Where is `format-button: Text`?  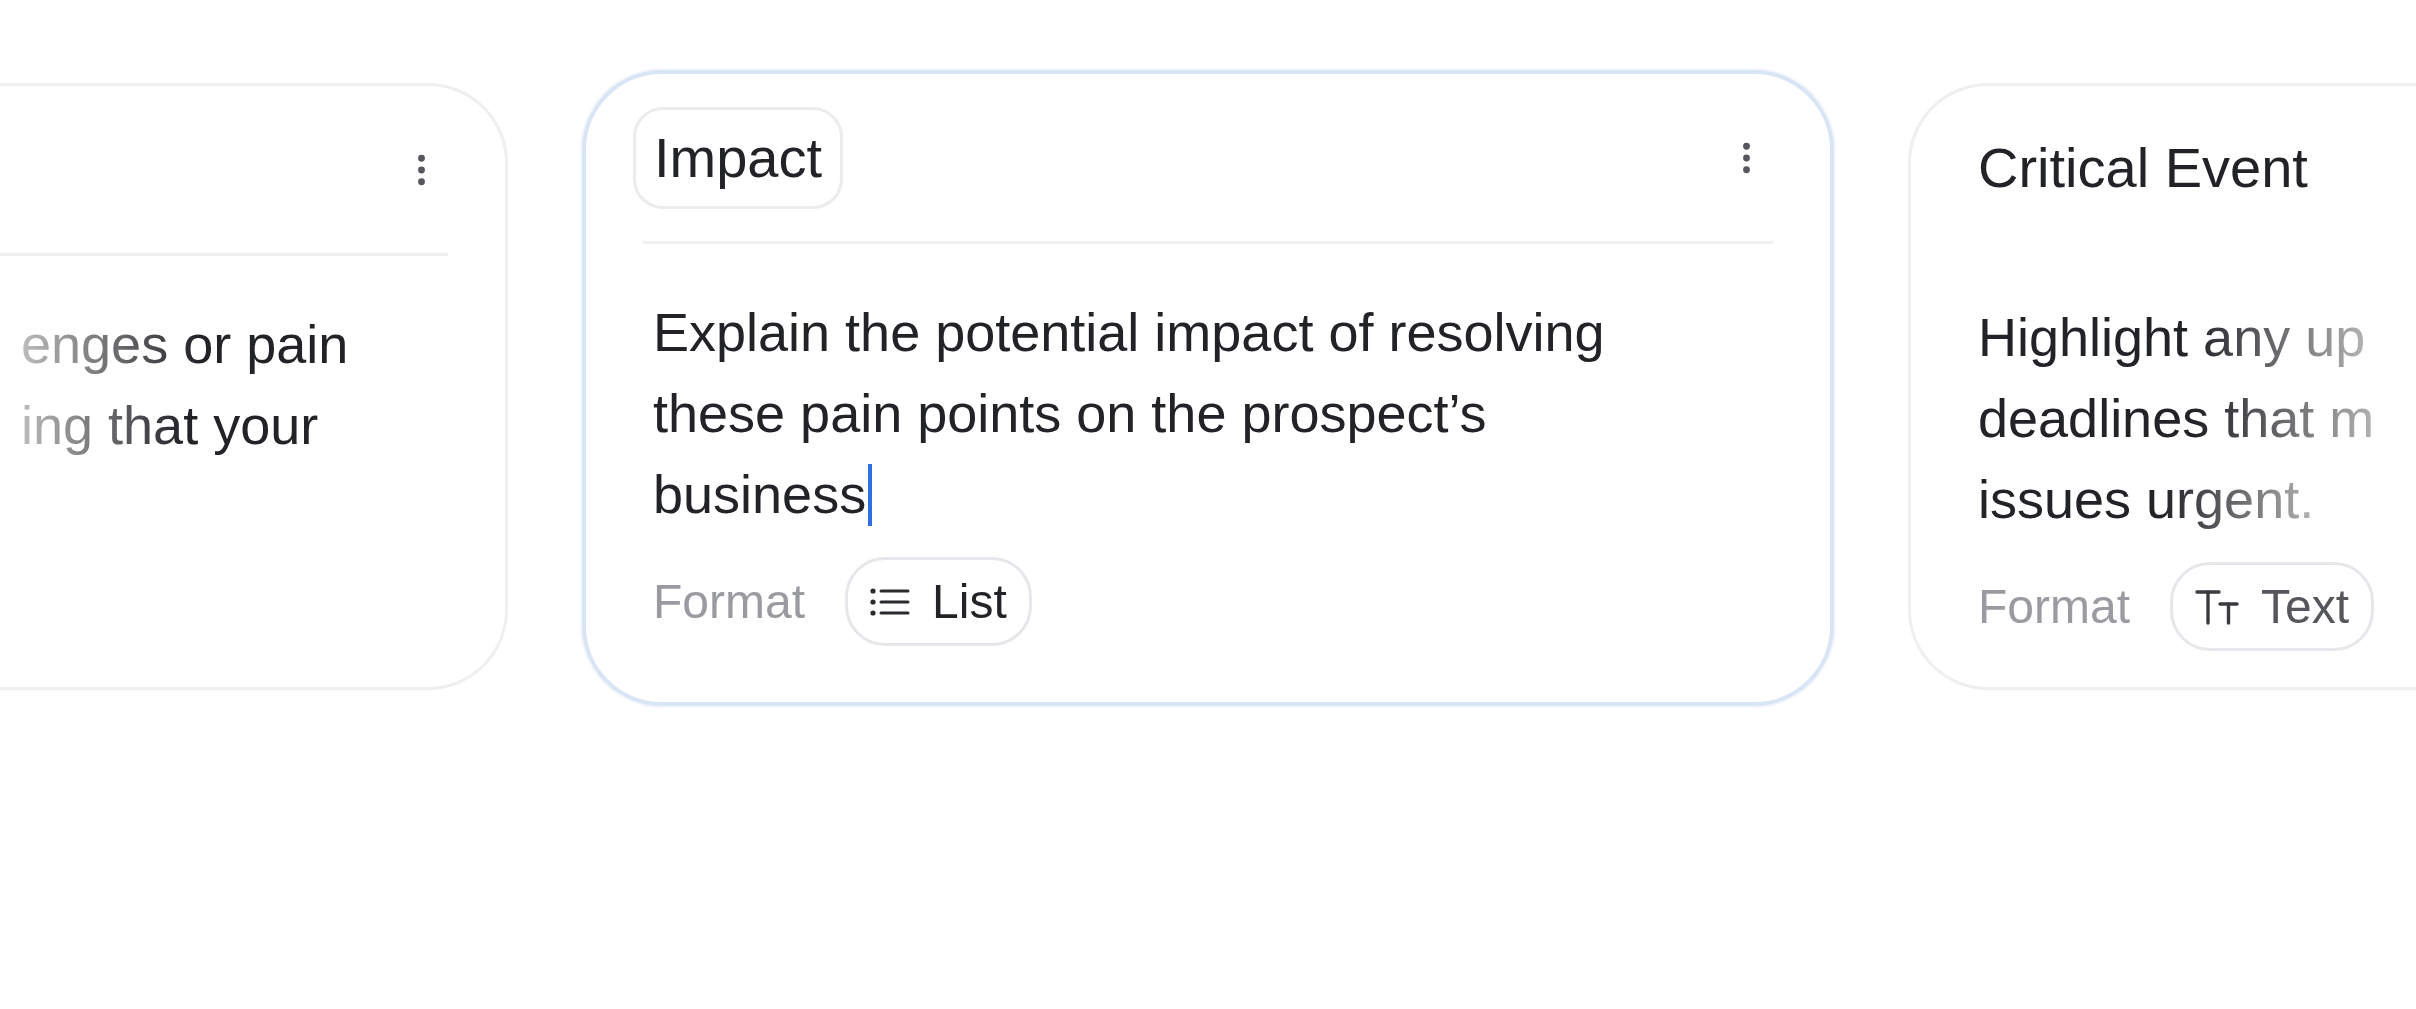 format-button: Text is located at coordinates (2272, 606).